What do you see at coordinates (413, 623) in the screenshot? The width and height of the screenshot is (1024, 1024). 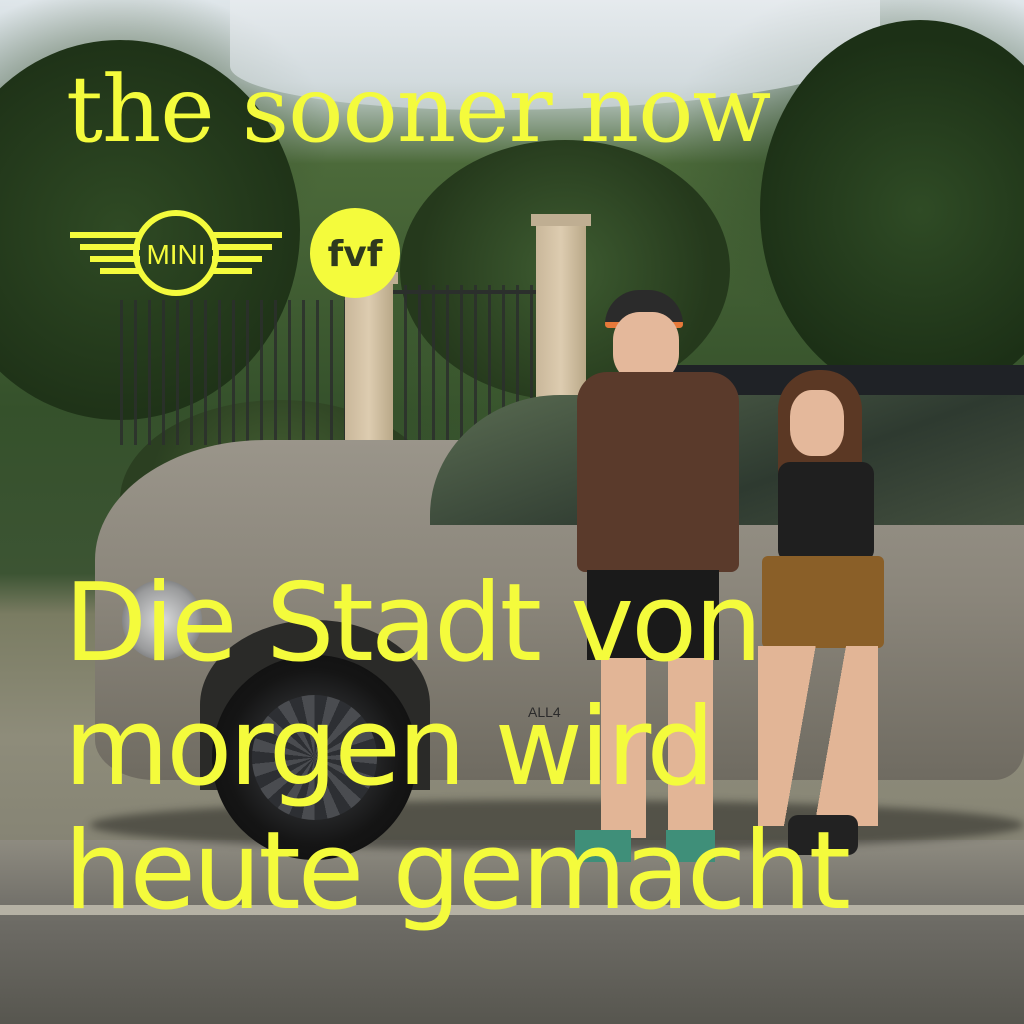 I see `headline-line-1: Die Stadt von` at bounding box center [413, 623].